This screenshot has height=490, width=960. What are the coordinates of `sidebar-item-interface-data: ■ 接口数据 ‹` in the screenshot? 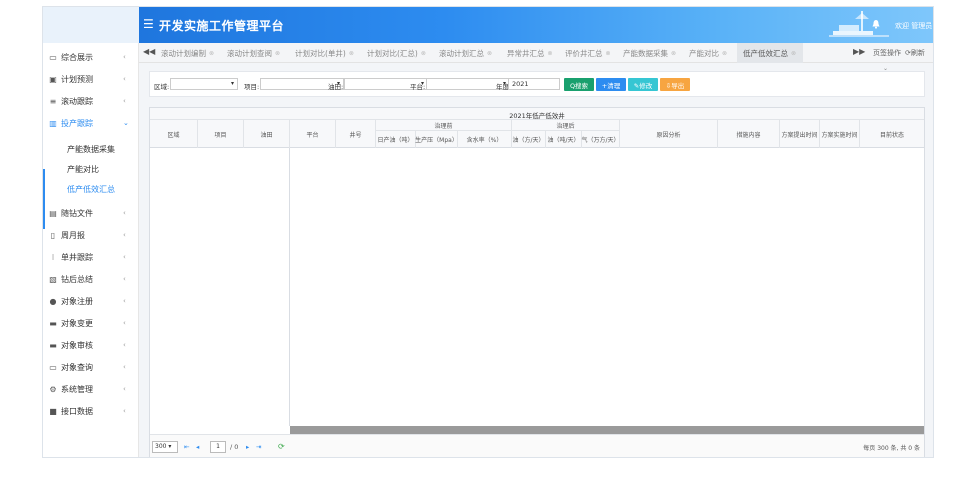 It's located at (91, 411).